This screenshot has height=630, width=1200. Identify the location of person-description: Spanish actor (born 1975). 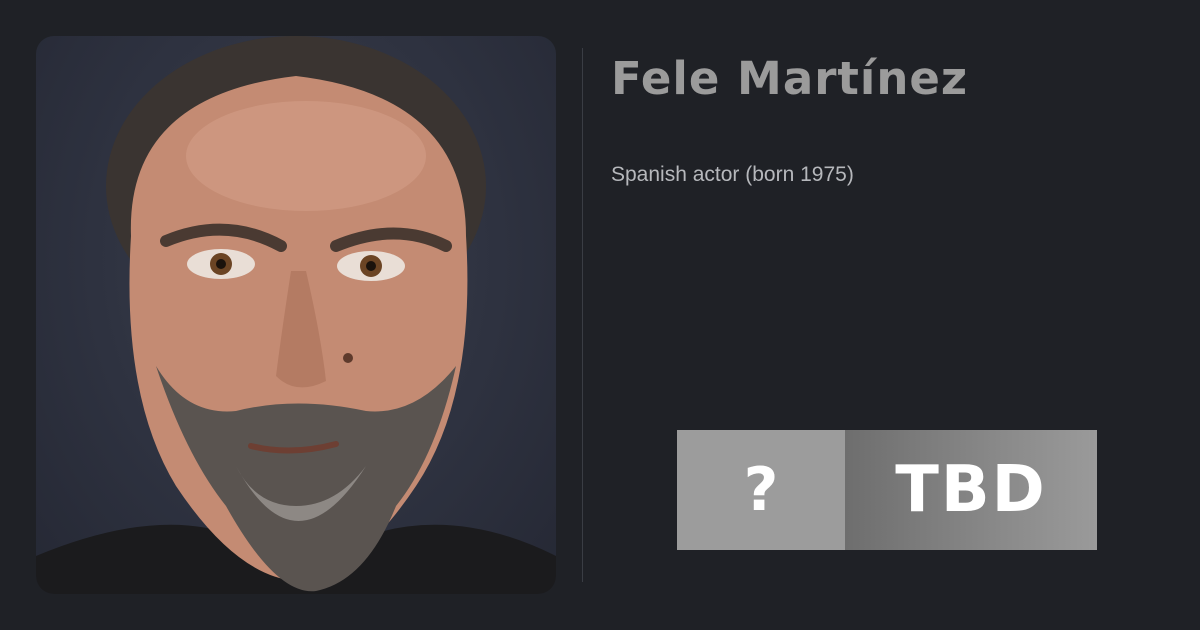
(732, 174).